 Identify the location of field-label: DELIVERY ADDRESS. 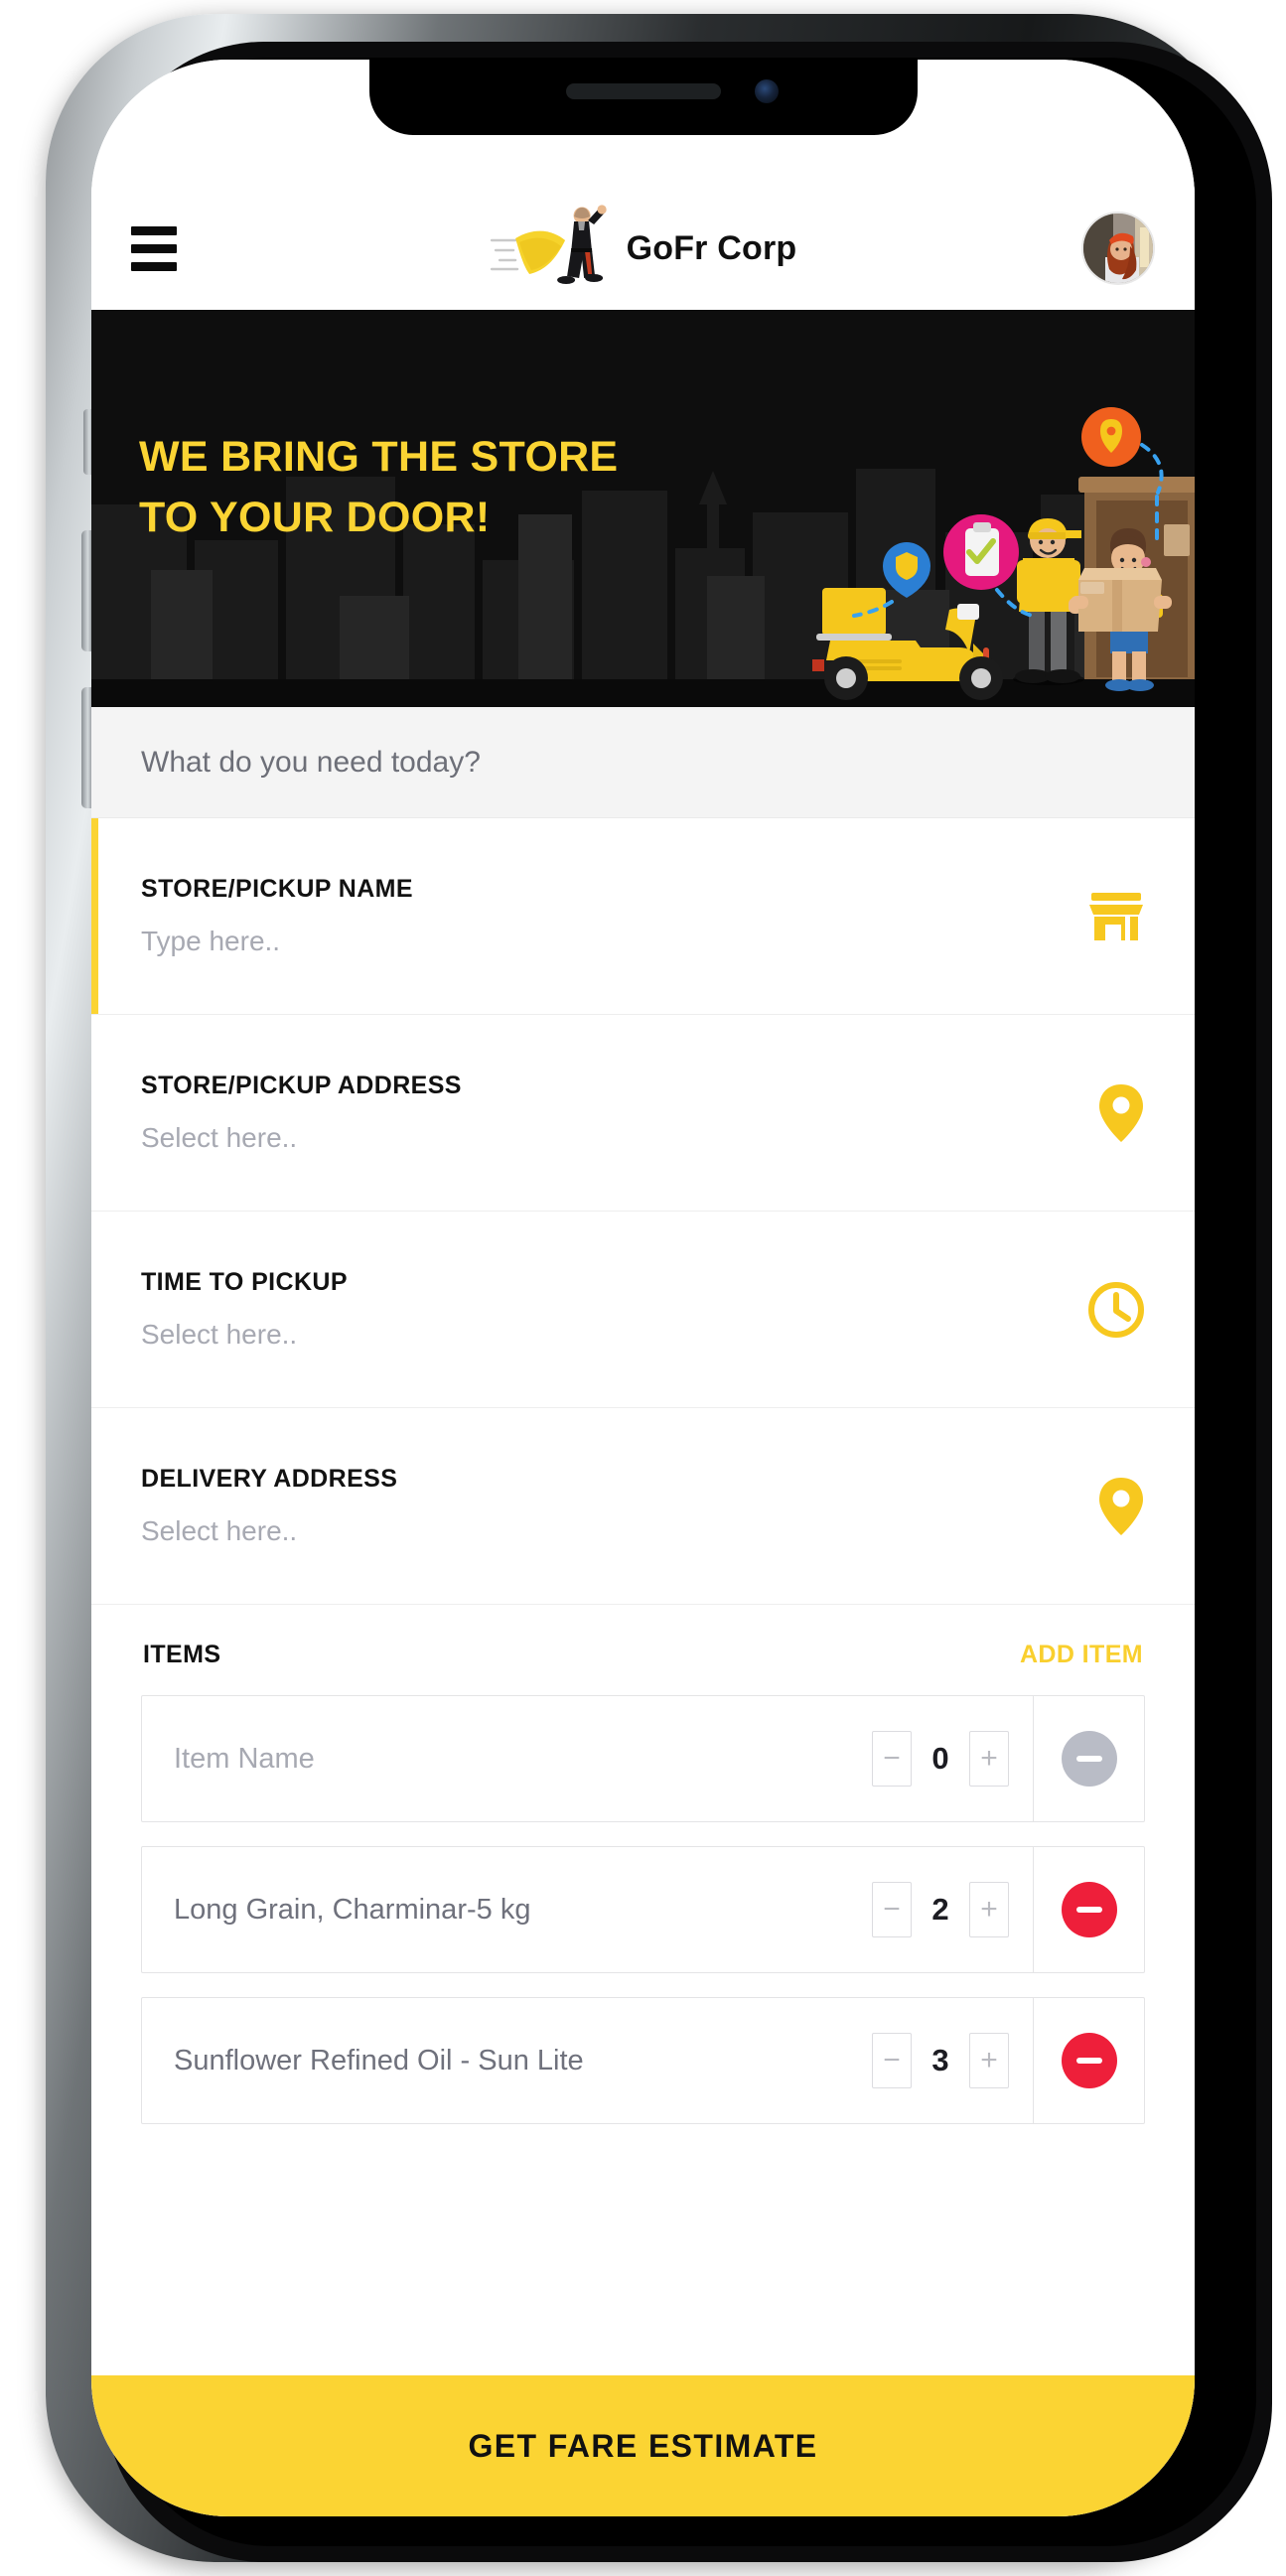
(269, 1479).